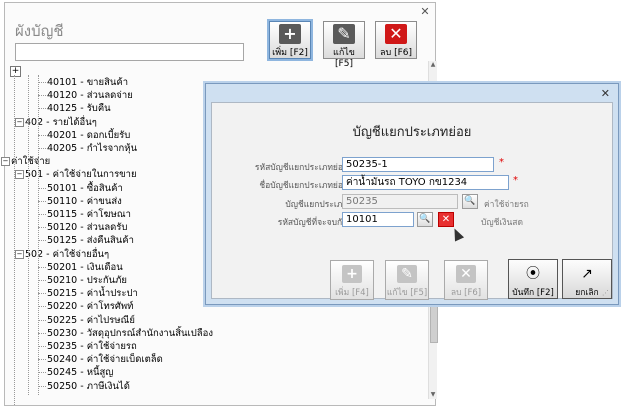 The width and height of the screenshot is (630, 412). I want to click on exit-arrow-icon: ↗, so click(587, 274).